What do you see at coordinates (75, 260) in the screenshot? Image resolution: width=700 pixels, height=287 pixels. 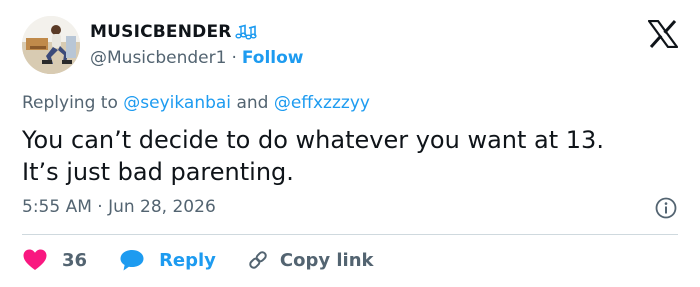 I see `like-count: 36` at bounding box center [75, 260].